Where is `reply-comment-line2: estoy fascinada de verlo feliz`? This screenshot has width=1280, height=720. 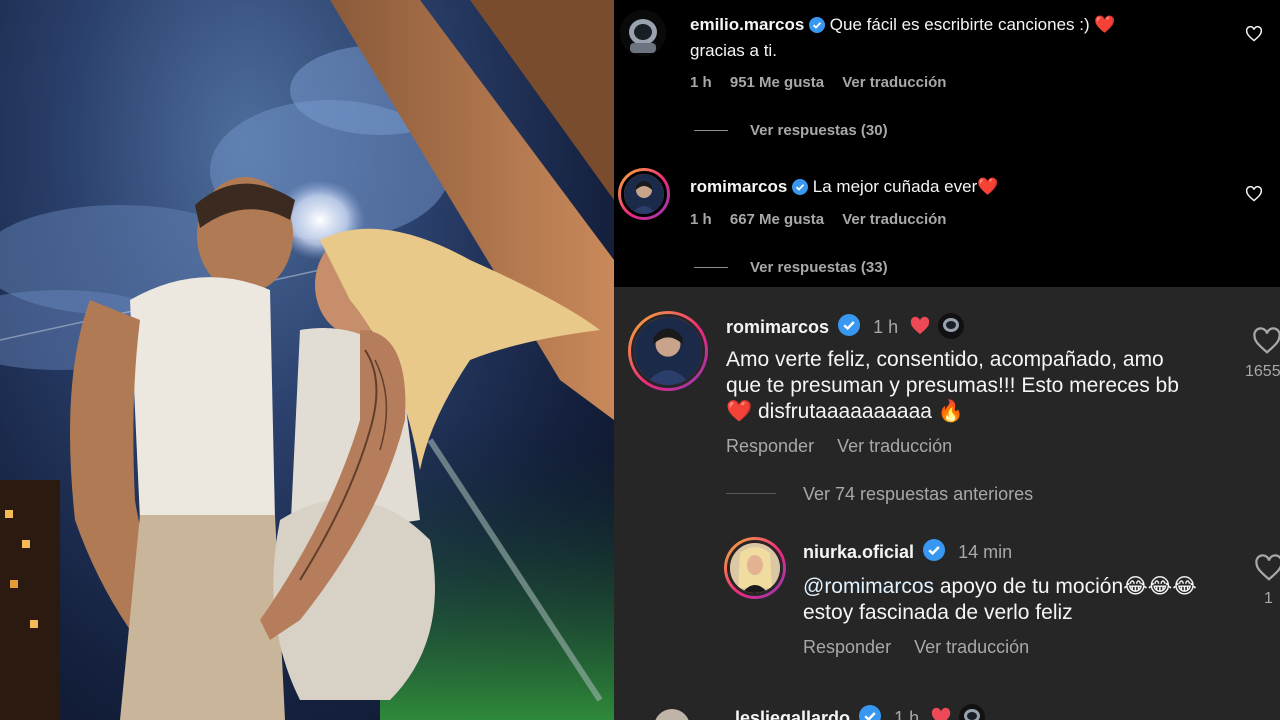 reply-comment-line2: estoy fascinada de verlo feliz is located at coordinates (938, 612).